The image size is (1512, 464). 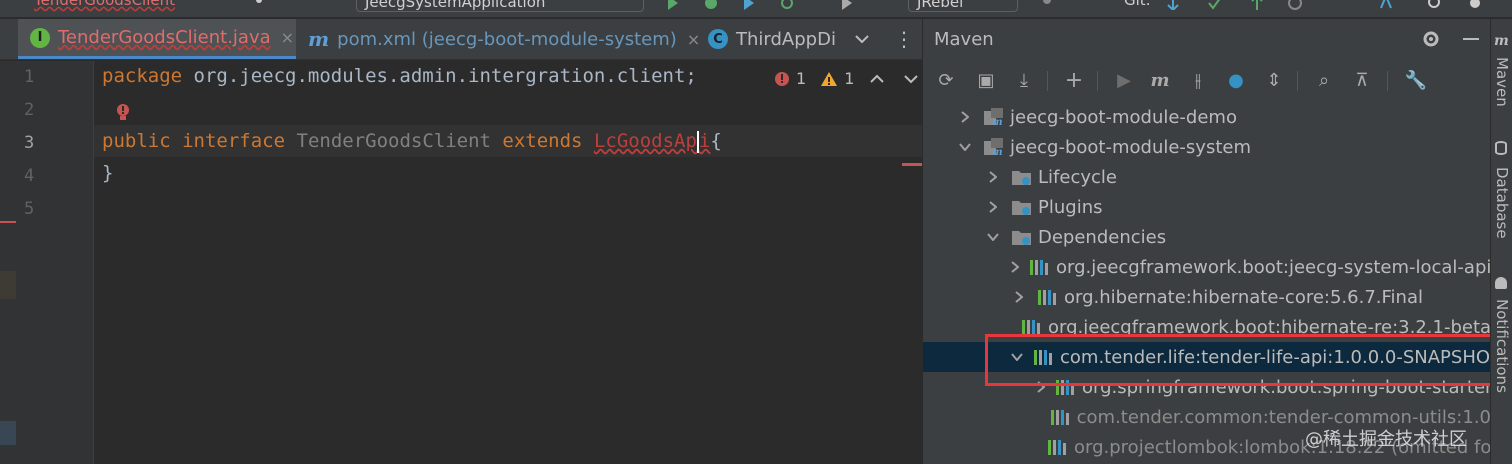 What do you see at coordinates (29, 143) in the screenshot?
I see `line-number: 3` at bounding box center [29, 143].